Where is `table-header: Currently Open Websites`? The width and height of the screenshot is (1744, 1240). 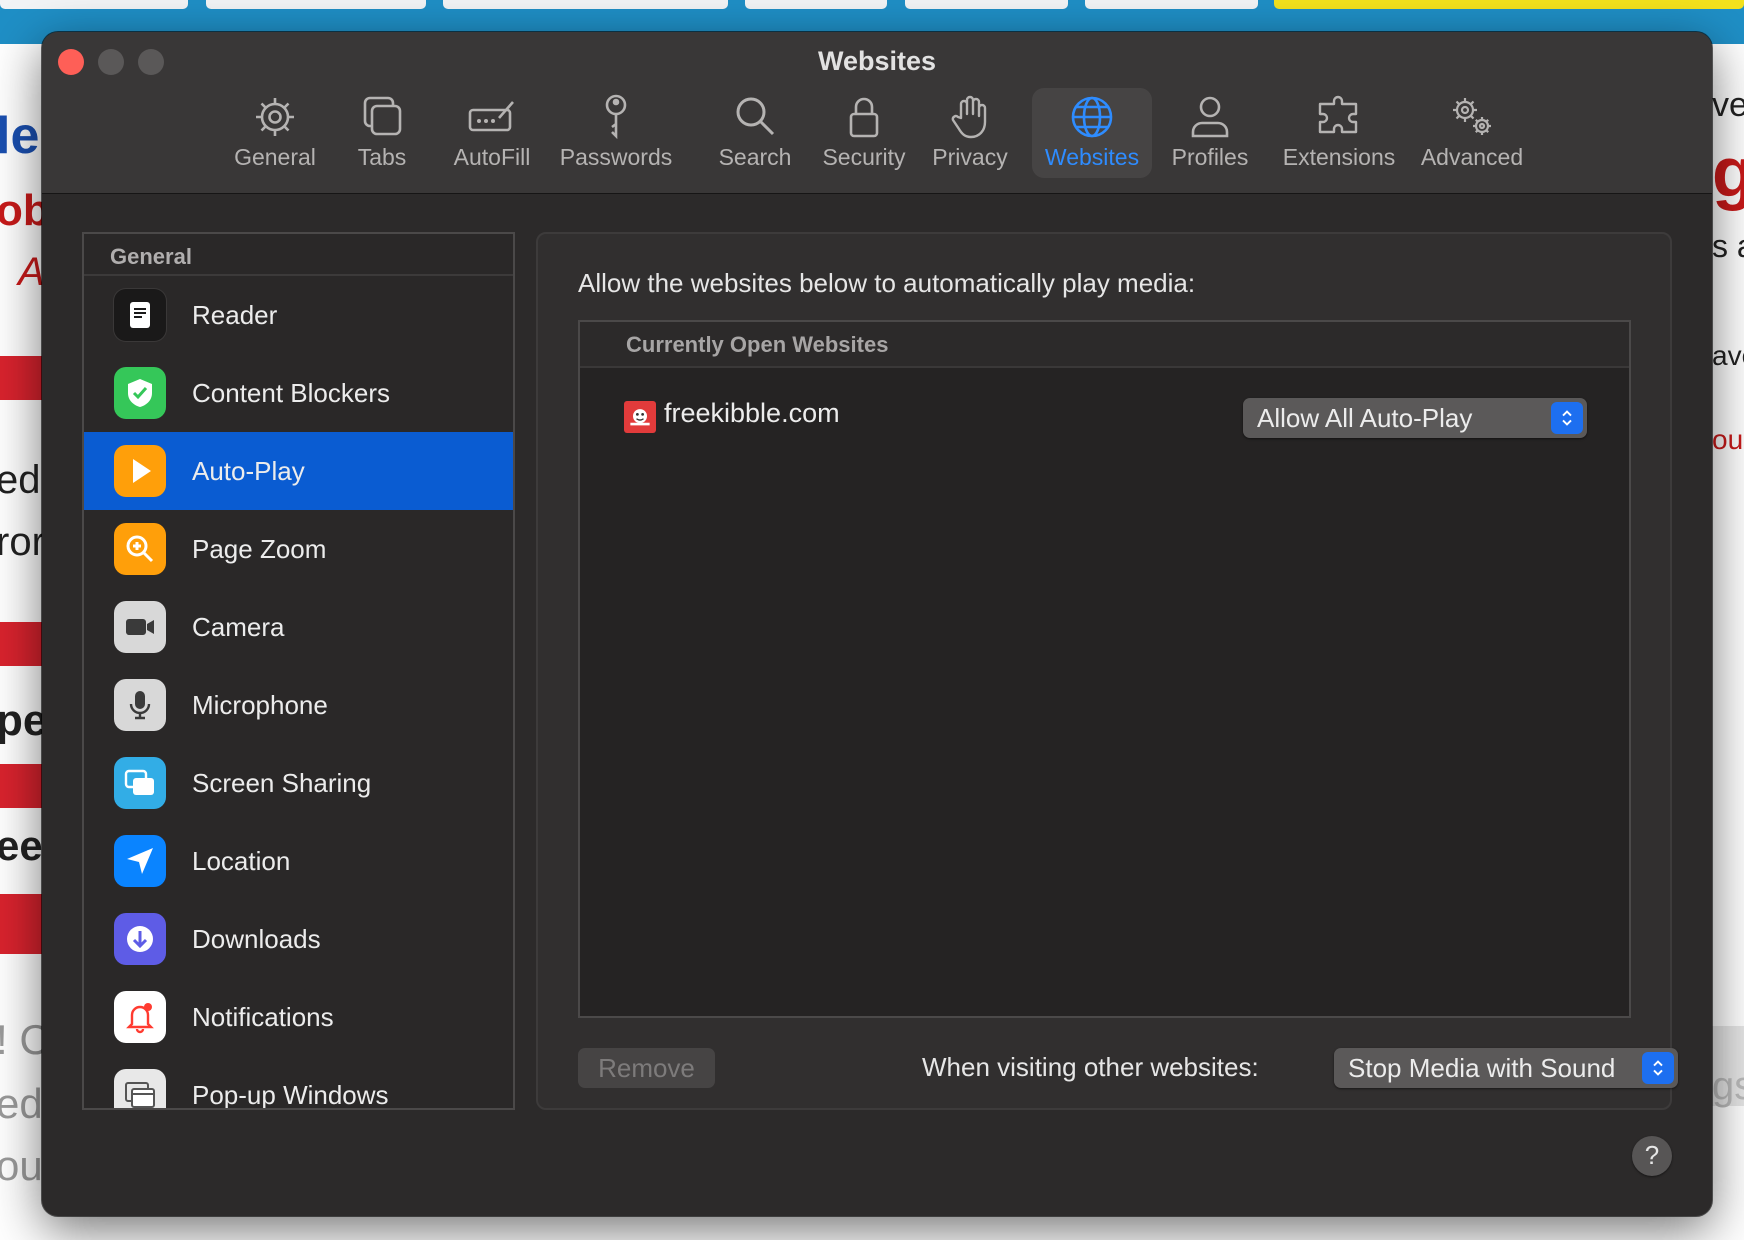
table-header: Currently Open Websites is located at coordinates (1104, 345).